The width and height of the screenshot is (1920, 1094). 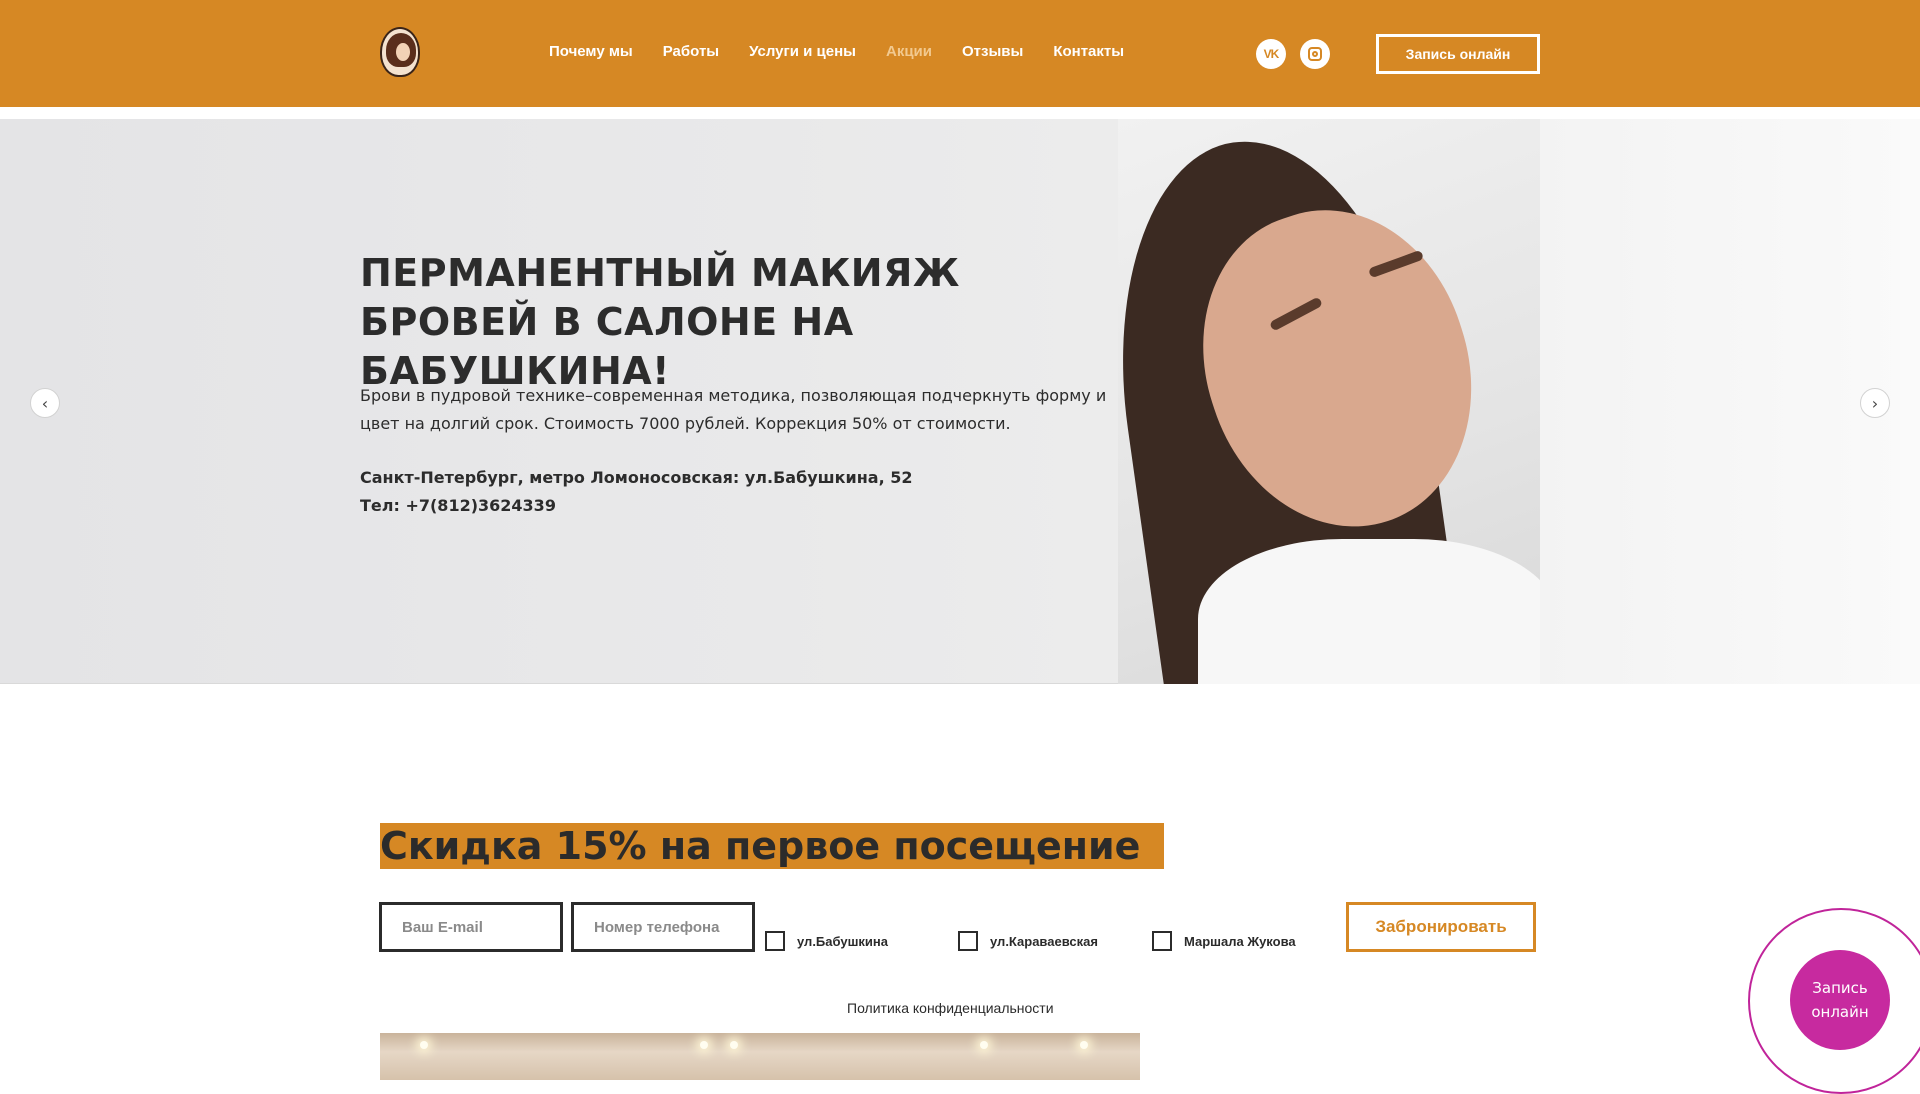 I want to click on photo-shirt, so click(x=1369, y=611).